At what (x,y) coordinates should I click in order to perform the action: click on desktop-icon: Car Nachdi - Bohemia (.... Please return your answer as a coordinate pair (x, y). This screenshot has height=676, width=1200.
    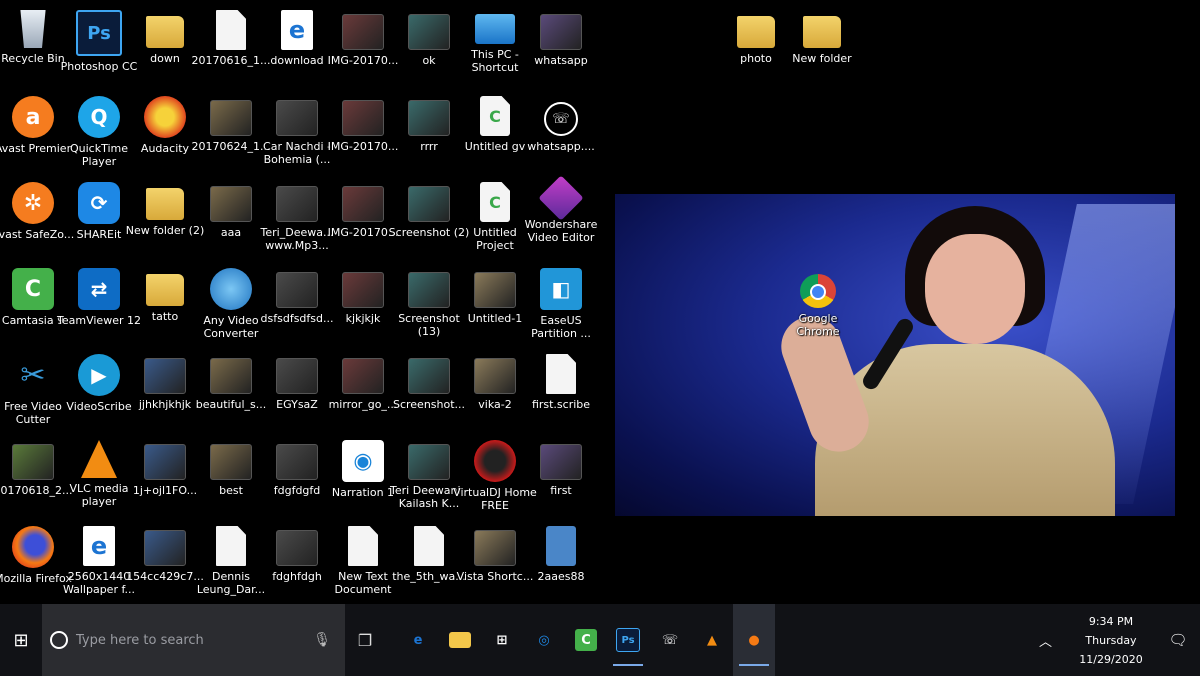
    Looking at the image, I should click on (297, 133).